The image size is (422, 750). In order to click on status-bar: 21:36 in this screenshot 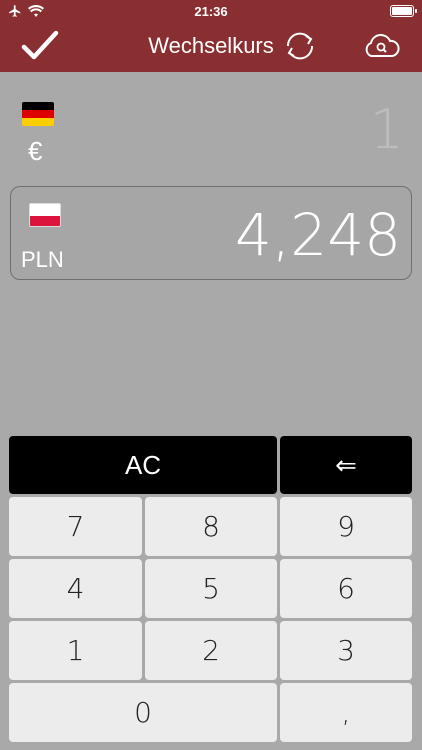, I will do `click(211, 11)`.